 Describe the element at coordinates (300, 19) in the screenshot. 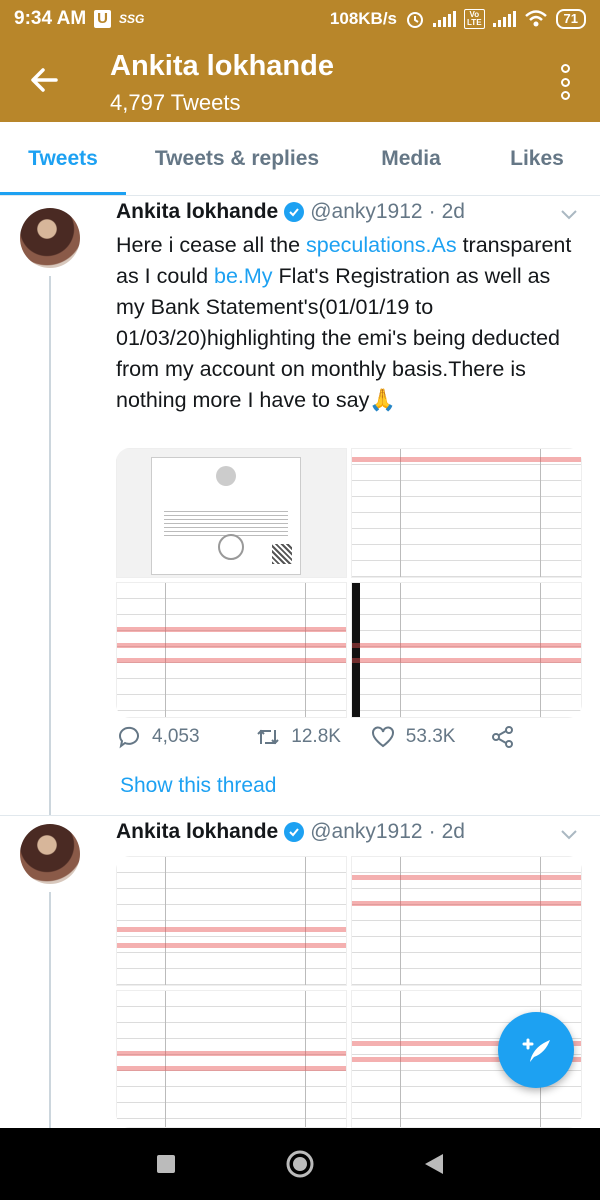

I see `status-bar: 9:34 AM U SSG 108KB/s Vo LTE 71` at that location.